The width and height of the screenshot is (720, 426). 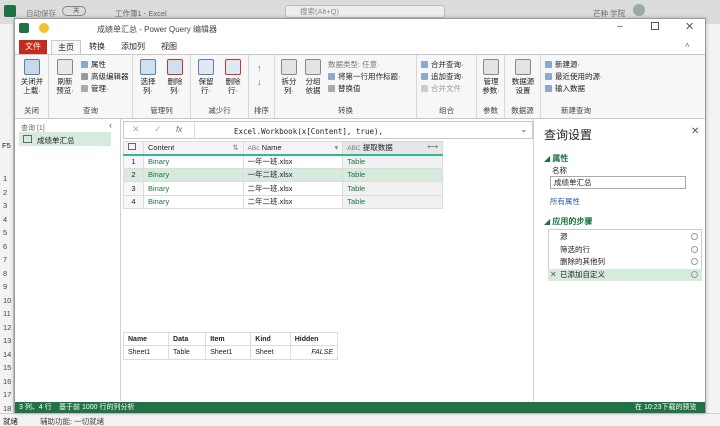 I want to click on ribbon-collapse-icon: ˄, so click(x=687, y=45).